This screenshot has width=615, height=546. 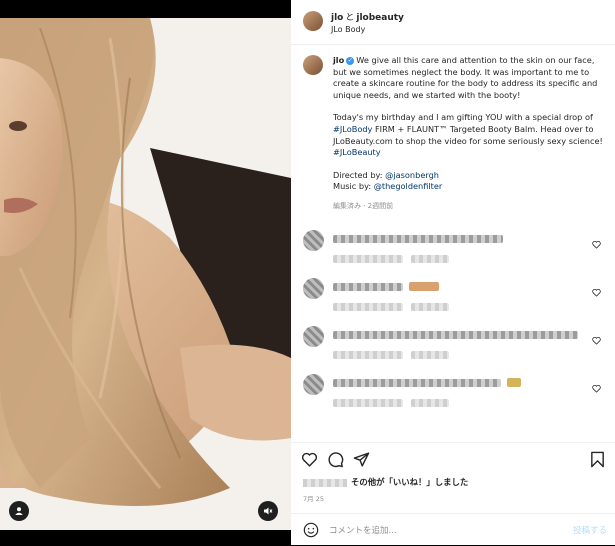 I want to click on caption-meta: 編集済み · 2週間前, so click(x=363, y=205).